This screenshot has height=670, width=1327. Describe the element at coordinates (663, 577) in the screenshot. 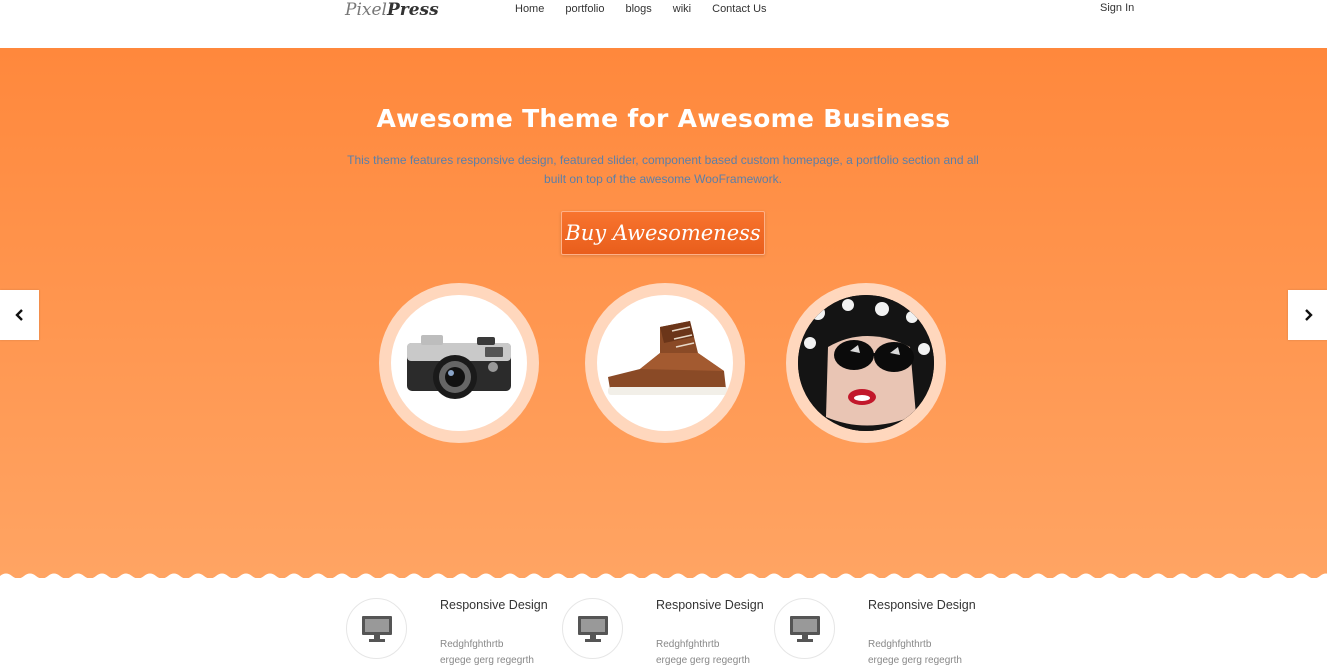

I see `hero-wave-divider` at that location.